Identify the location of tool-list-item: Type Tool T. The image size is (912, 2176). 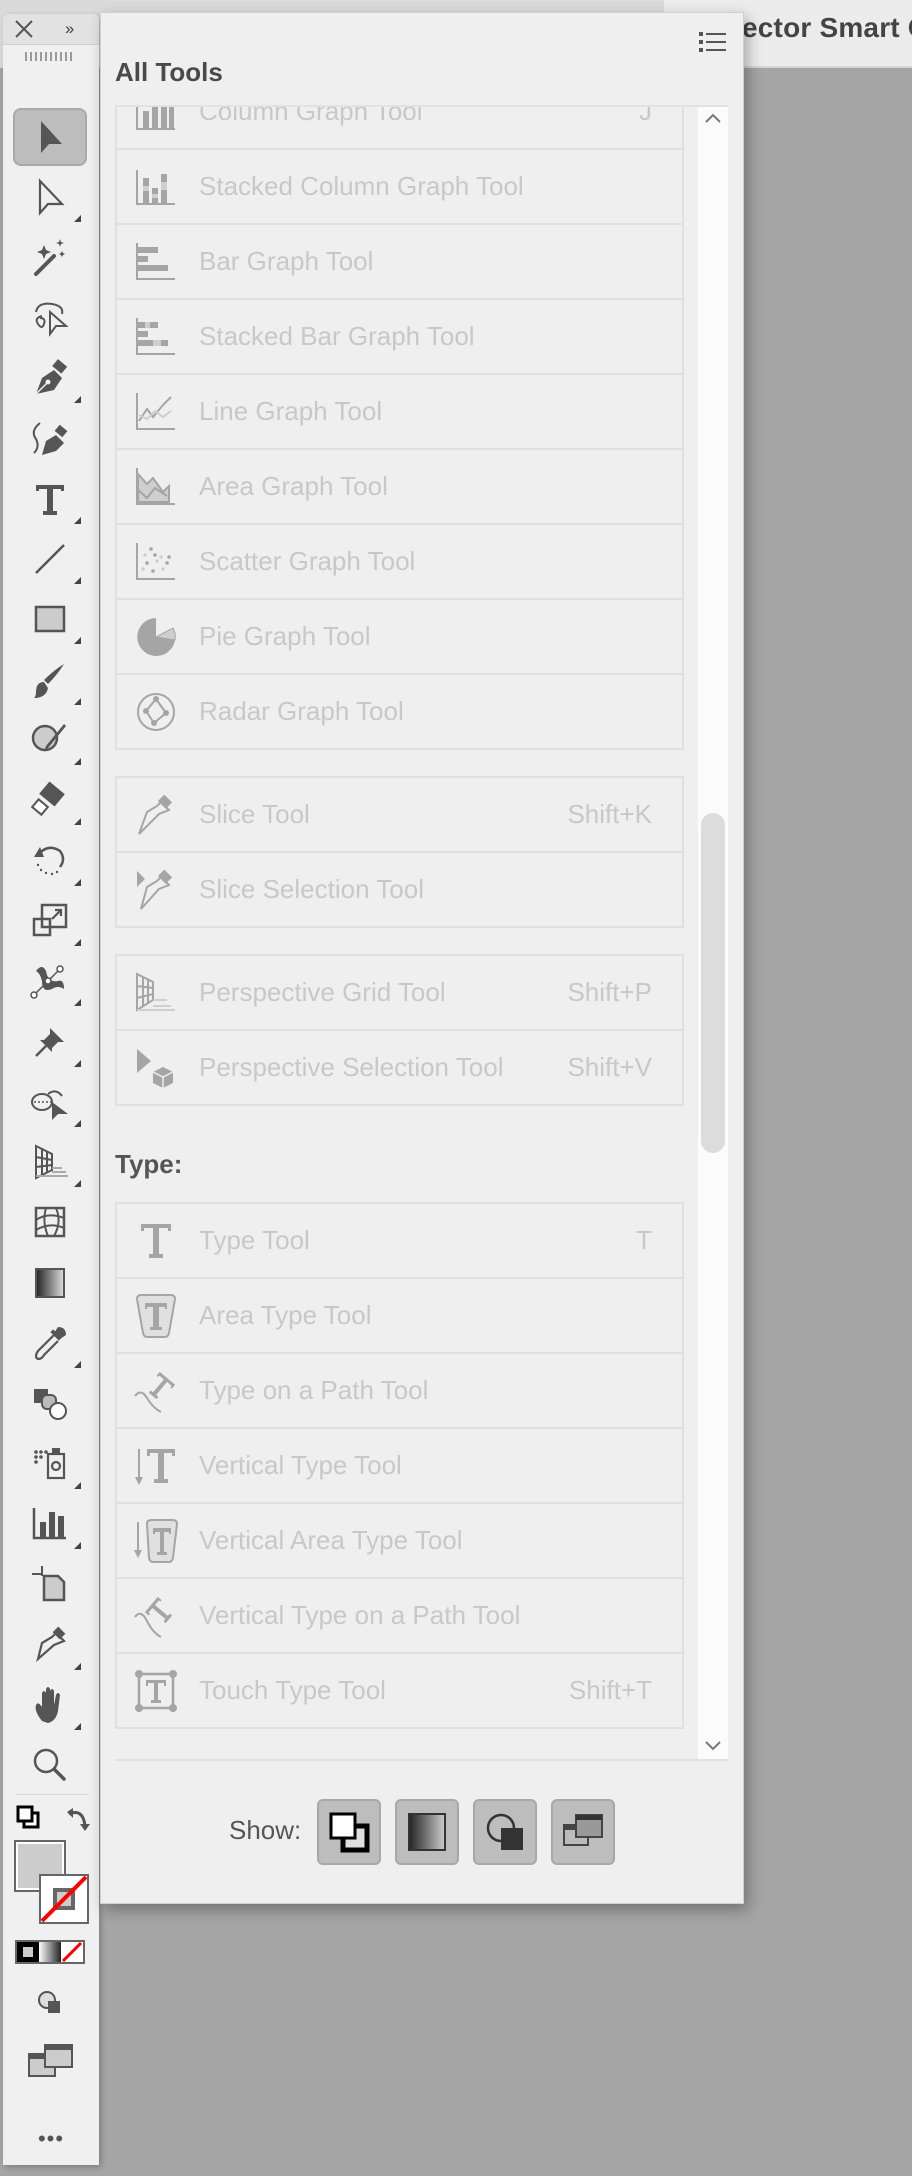
(399, 1241).